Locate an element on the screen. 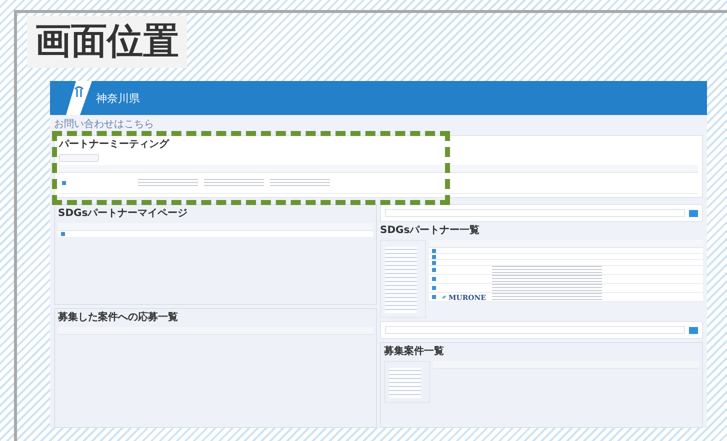 The height and width of the screenshot is (441, 727). section-title: パートナーミーティング is located at coordinates (114, 145).